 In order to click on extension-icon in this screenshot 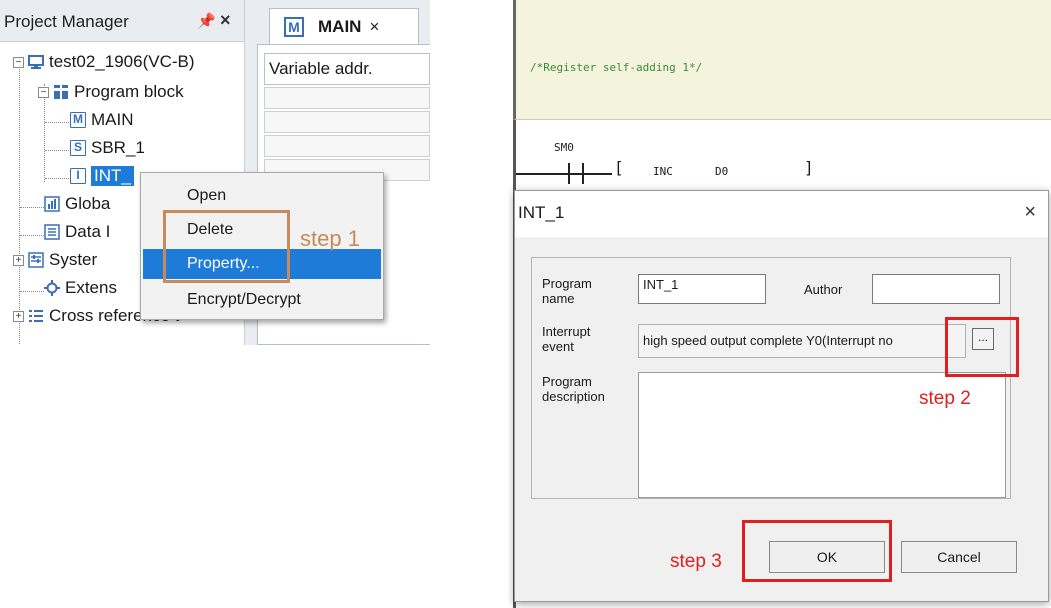, I will do `click(52, 288)`.